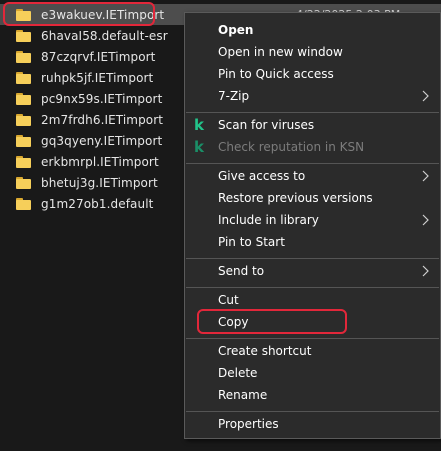 This screenshot has height=451, width=441. I want to click on menu-item-restore-previous-versions: Restore previous versions, so click(312, 198).